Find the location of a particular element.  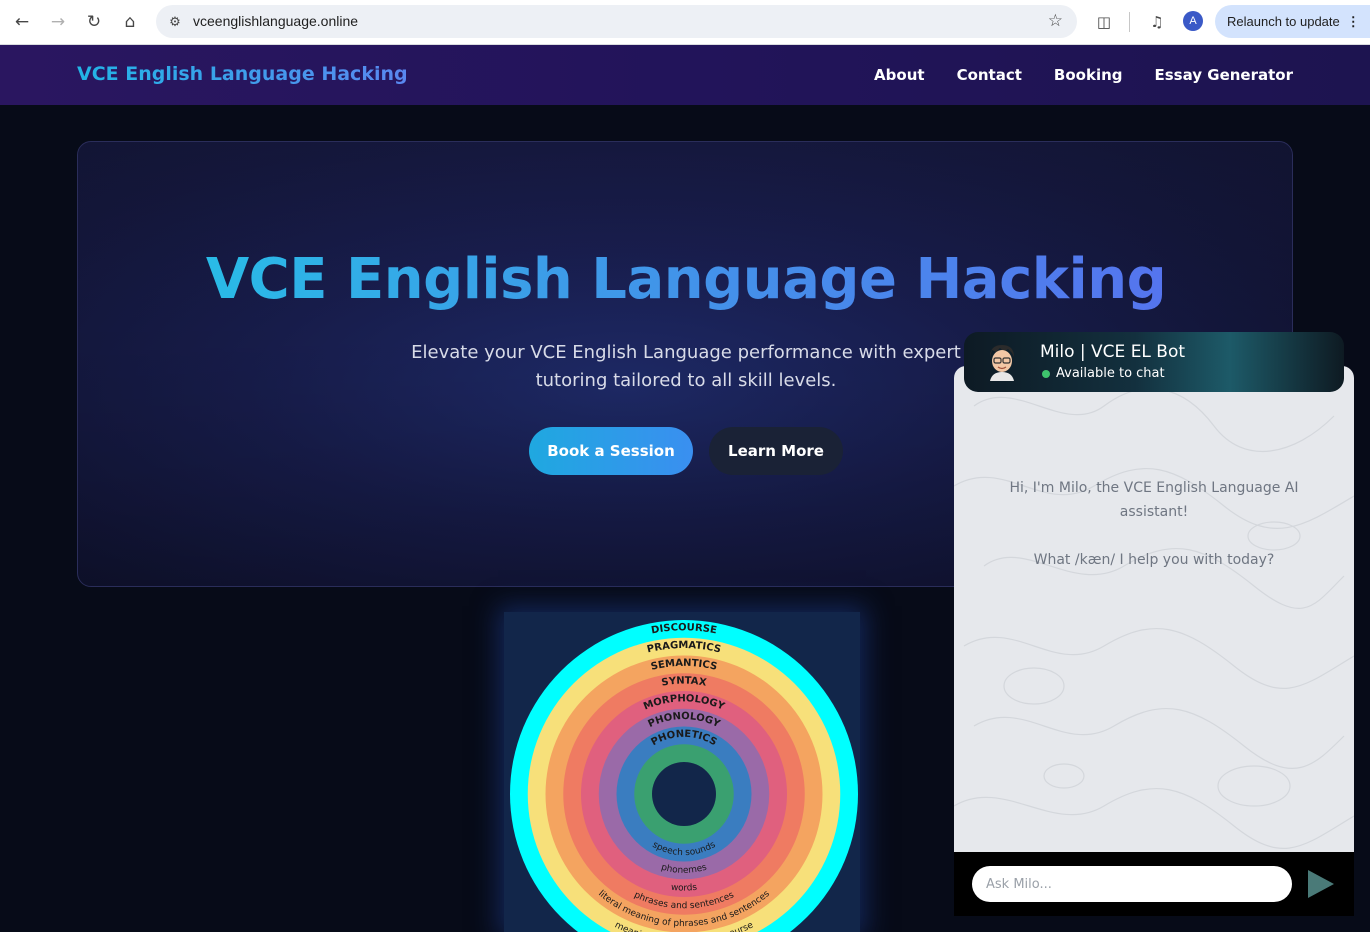

chat-bot-name: Milo | VCE EL Bot is located at coordinates (1113, 352).